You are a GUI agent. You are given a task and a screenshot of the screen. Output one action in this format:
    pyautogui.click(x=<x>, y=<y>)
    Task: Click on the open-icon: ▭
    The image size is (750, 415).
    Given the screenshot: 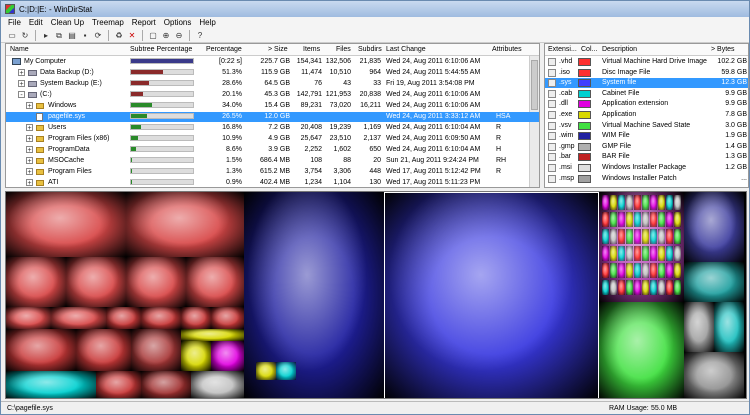 What is the action you would take?
    pyautogui.click(x=12, y=36)
    